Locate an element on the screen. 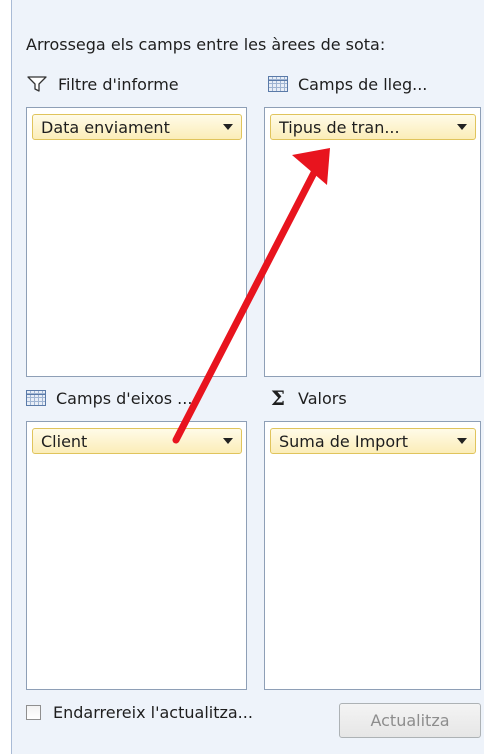 The height and width of the screenshot is (754, 484). defer-update-checkbox is located at coordinates (33, 712).